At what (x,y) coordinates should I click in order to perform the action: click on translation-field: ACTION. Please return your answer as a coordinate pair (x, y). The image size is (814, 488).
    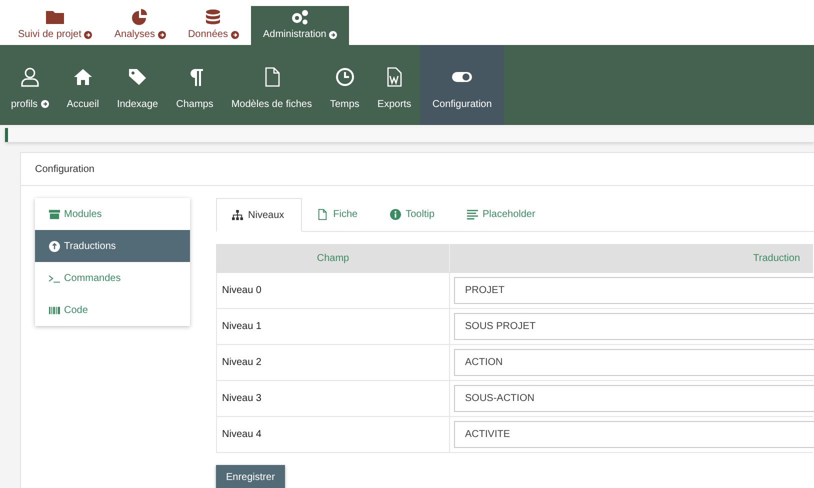
    Looking at the image, I should click on (634, 362).